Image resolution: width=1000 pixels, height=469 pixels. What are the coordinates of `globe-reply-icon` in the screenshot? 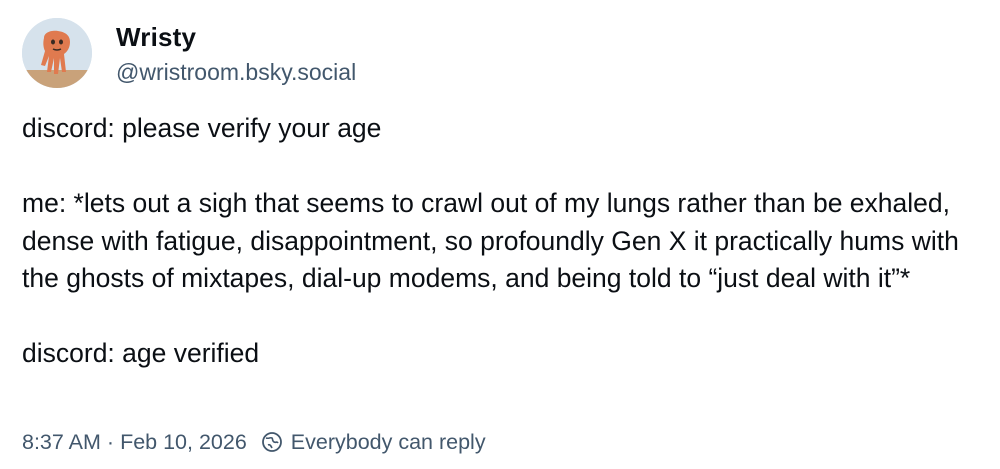 It's located at (272, 442).